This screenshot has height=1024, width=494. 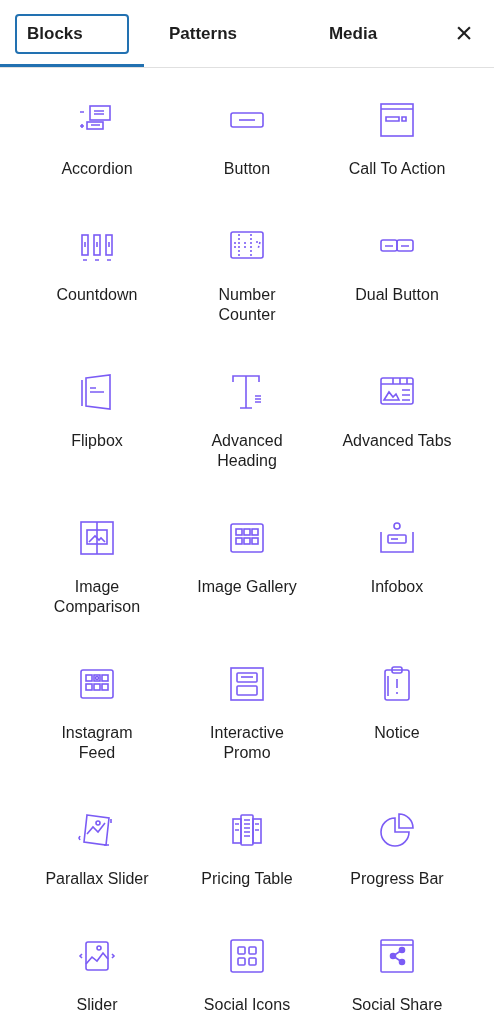 I want to click on block-item: Image Gallery, so click(x=247, y=591).